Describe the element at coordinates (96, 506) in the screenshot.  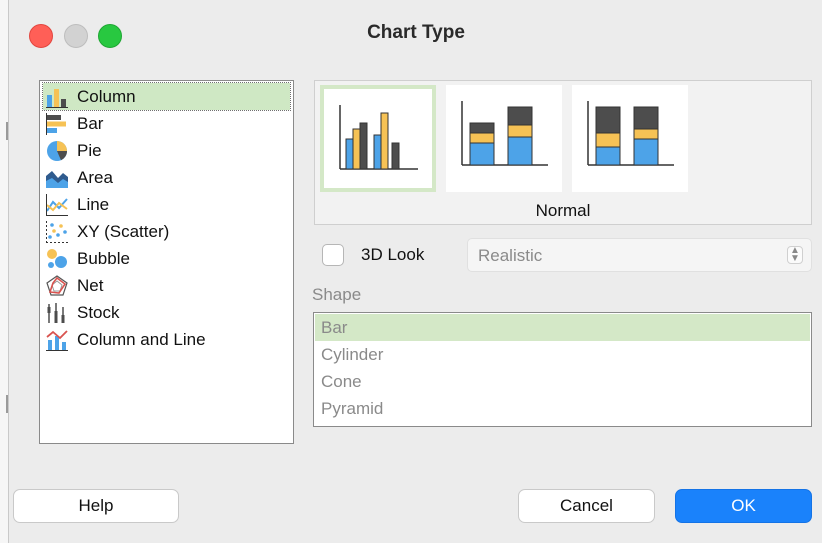
I see `help-button: Help` at that location.